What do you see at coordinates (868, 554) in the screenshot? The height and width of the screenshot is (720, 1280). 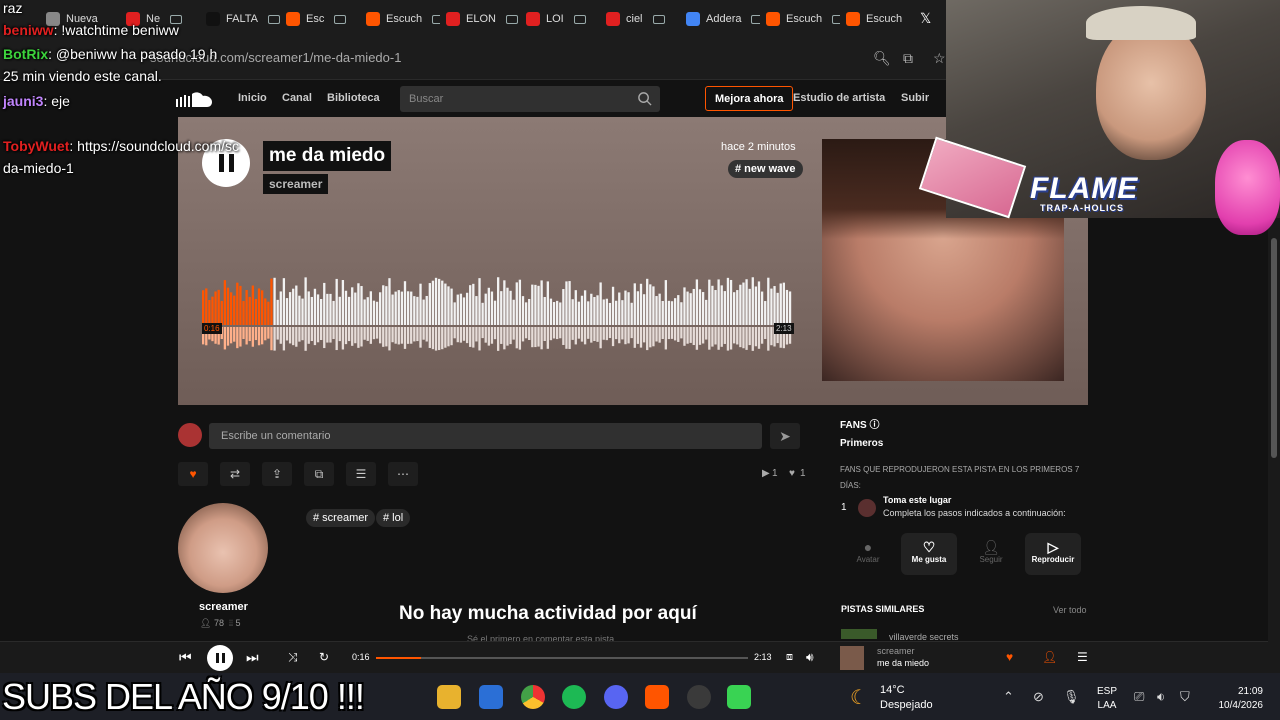 I see `fan-step-avatar: ● Avatar` at bounding box center [868, 554].